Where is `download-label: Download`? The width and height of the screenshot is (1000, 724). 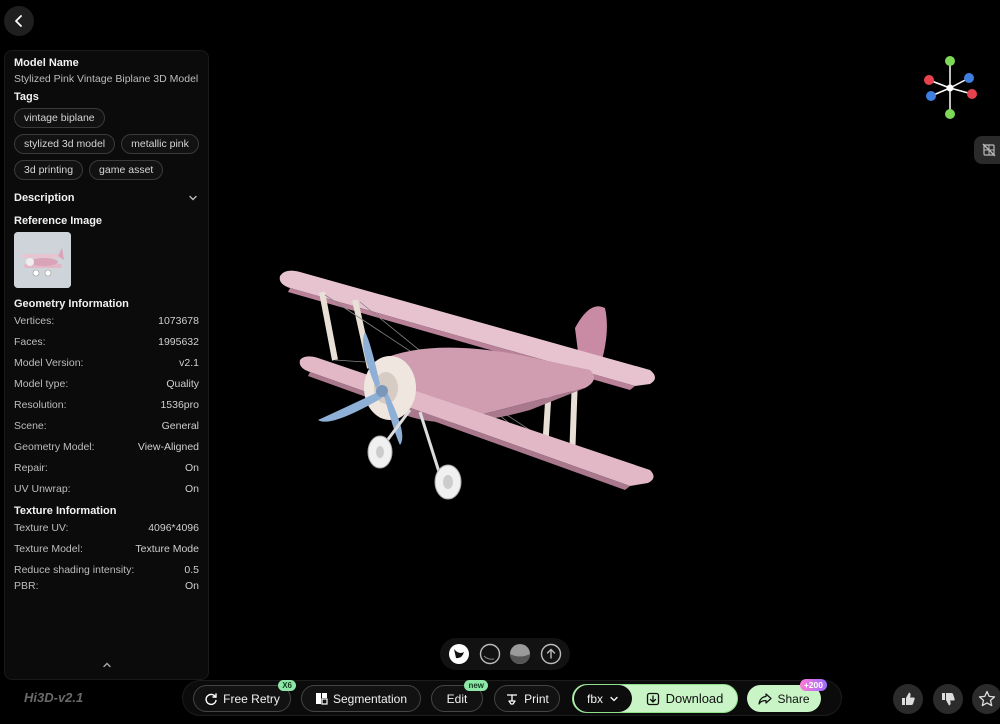
download-label: Download is located at coordinates (694, 698).